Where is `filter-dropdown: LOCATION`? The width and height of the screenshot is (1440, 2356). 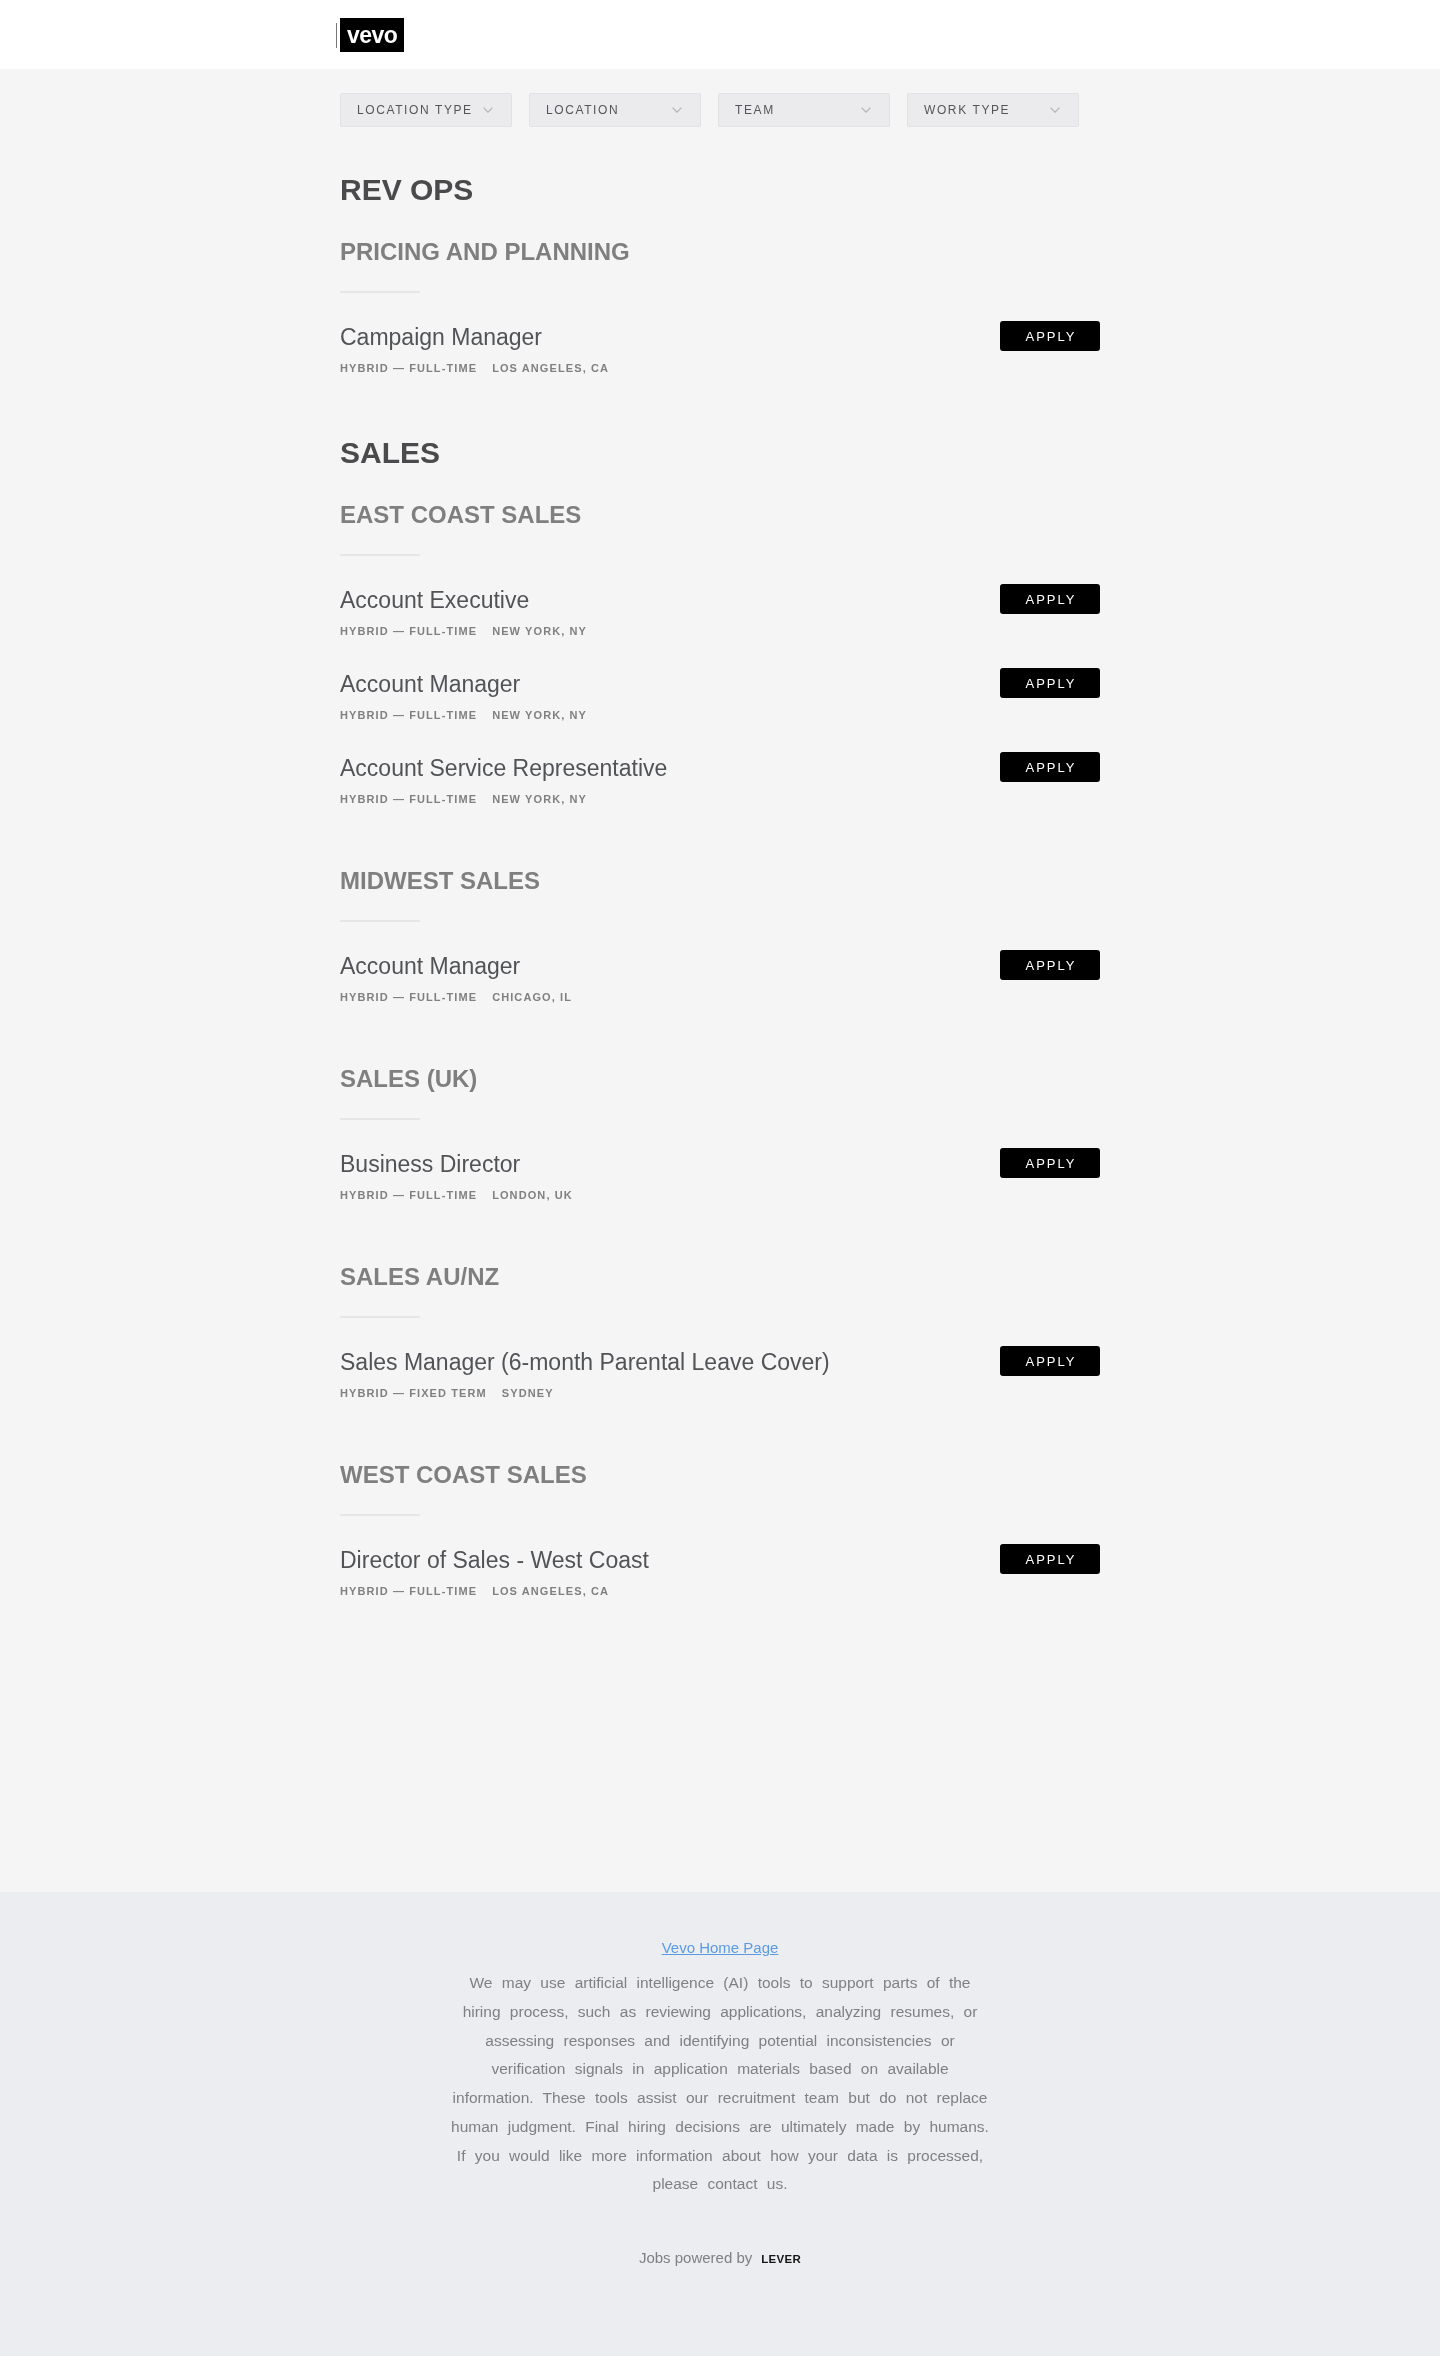
filter-dropdown: LOCATION is located at coordinates (615, 110).